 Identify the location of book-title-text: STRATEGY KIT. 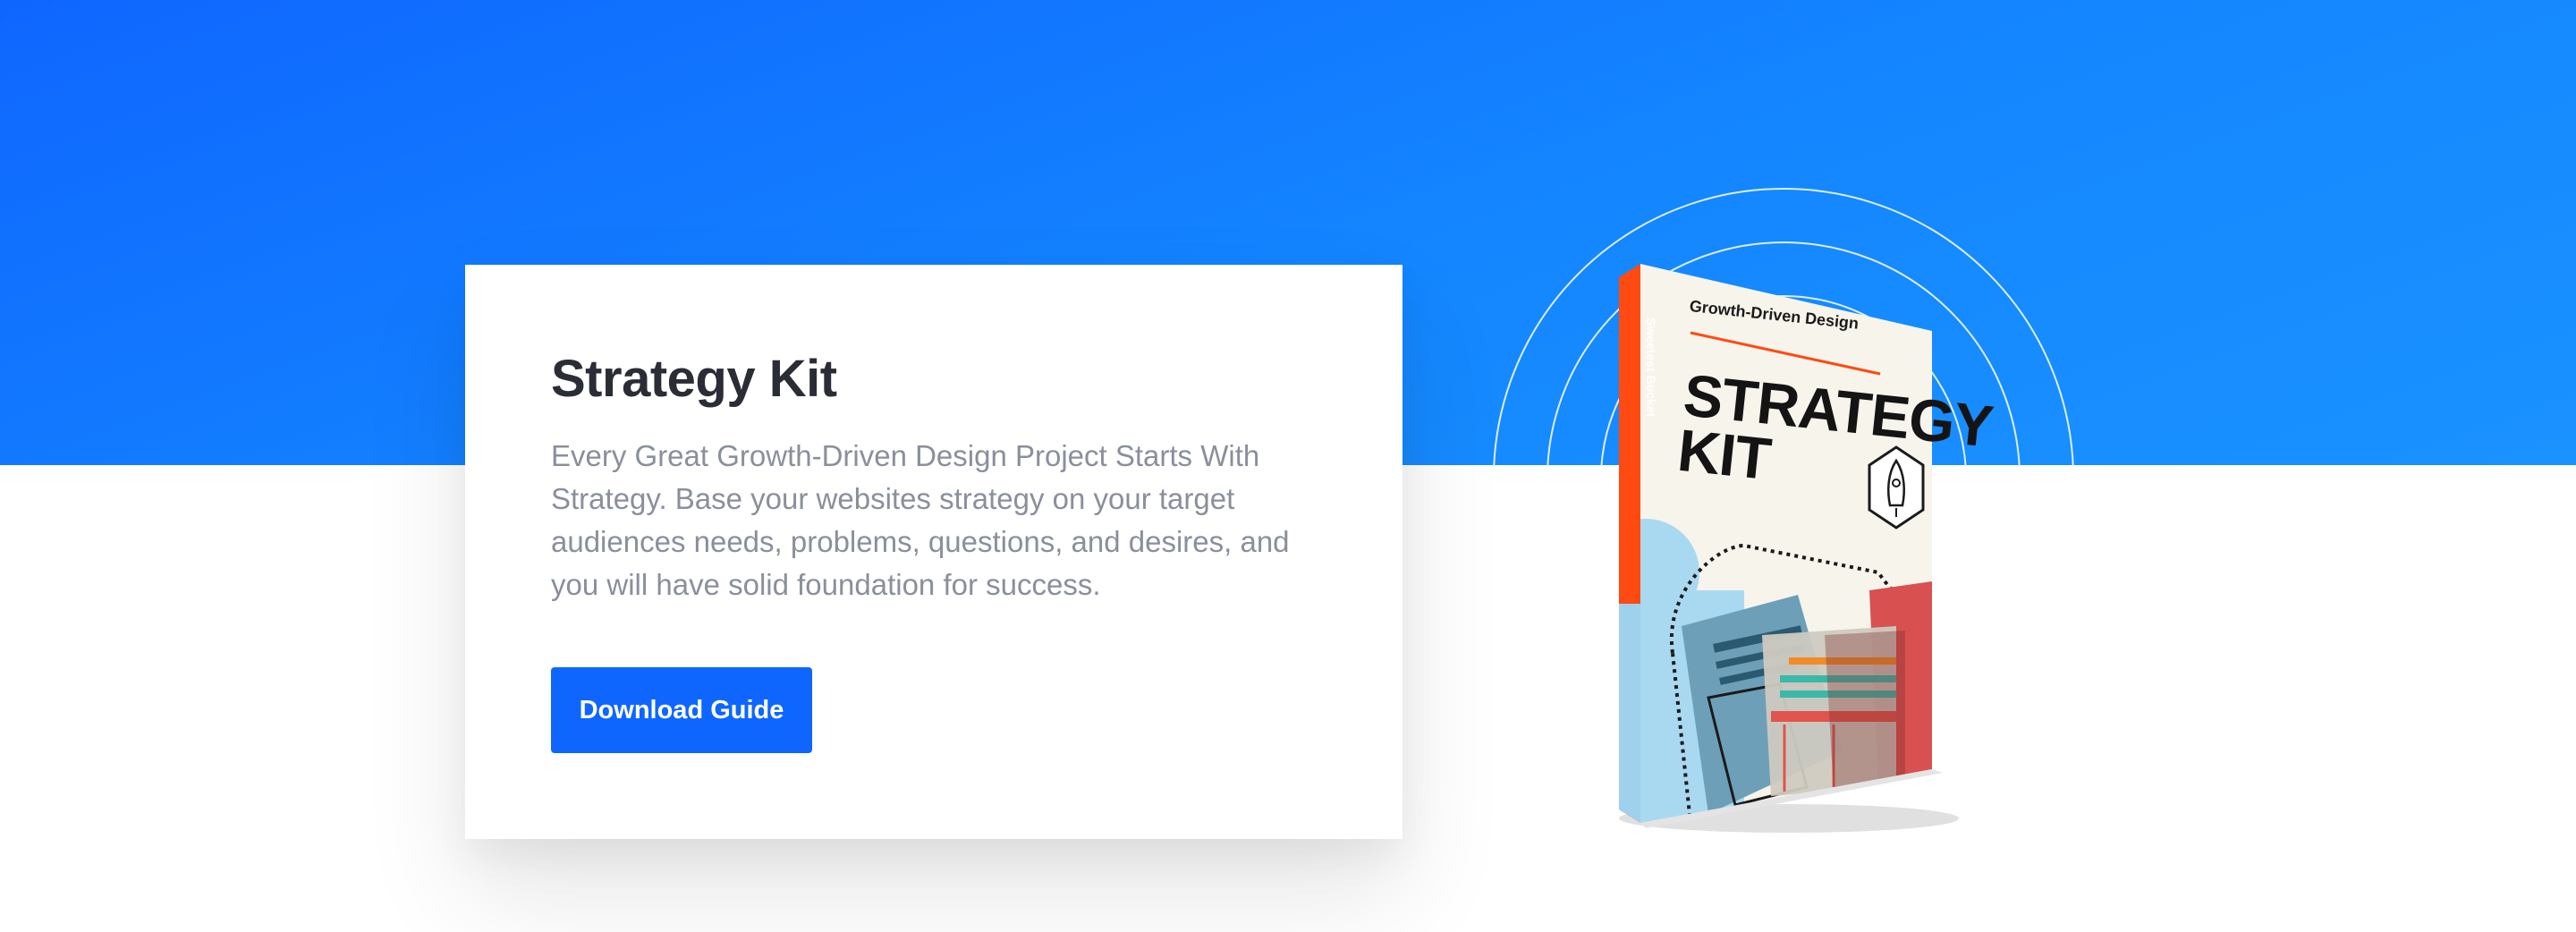
(1835, 427).